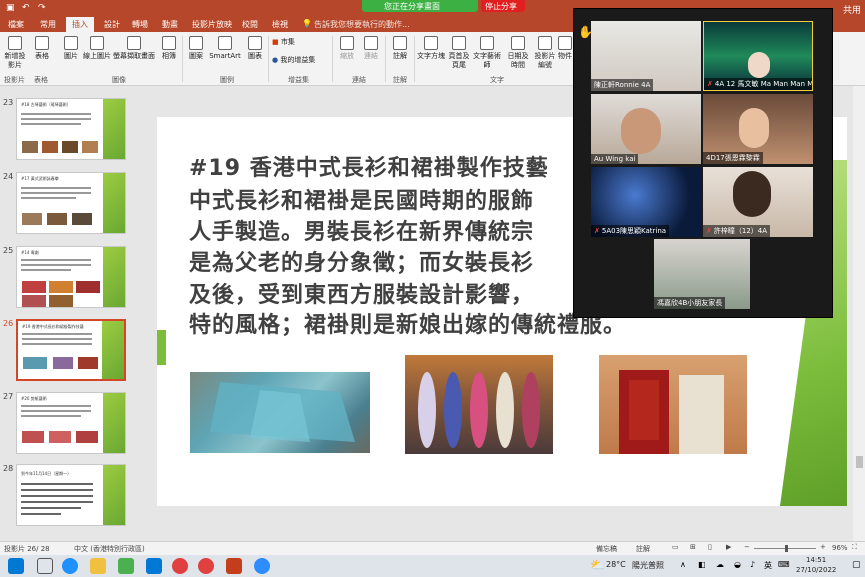  Describe the element at coordinates (140, 24) in the screenshot. I see `tab-transitions: 轉場` at that location.